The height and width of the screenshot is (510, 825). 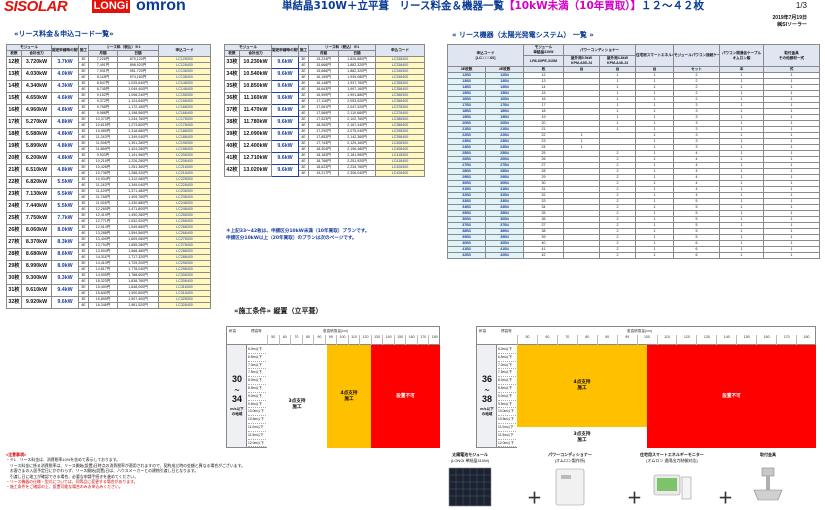 I want to click on equipment-cell: 6, so click(x=696, y=255).